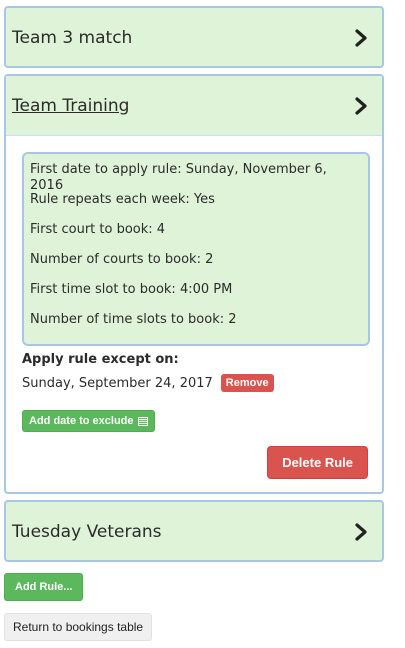 The height and width of the screenshot is (648, 405). I want to click on return-to-bookings-button: Return to bookings table, so click(78, 627).